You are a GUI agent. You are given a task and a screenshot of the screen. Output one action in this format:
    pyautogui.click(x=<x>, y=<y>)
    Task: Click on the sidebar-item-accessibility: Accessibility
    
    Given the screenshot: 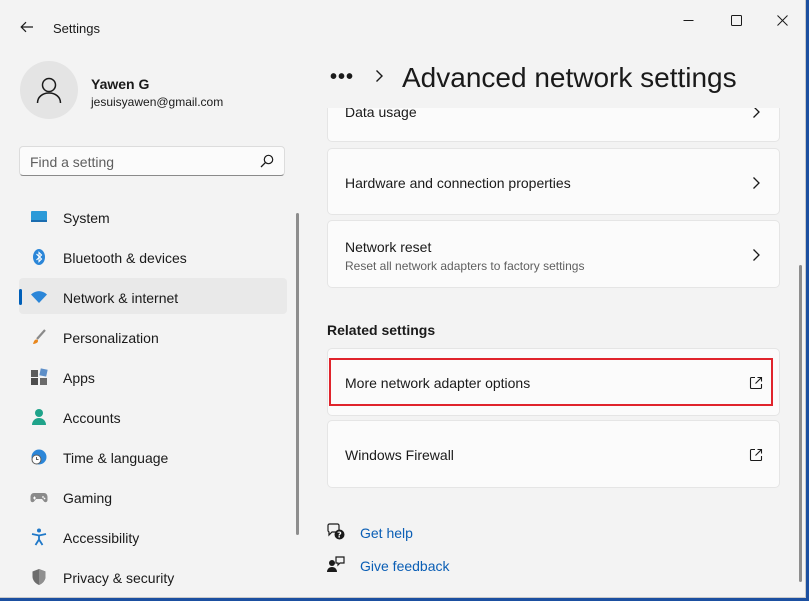 What is the action you would take?
    pyautogui.click(x=153, y=536)
    